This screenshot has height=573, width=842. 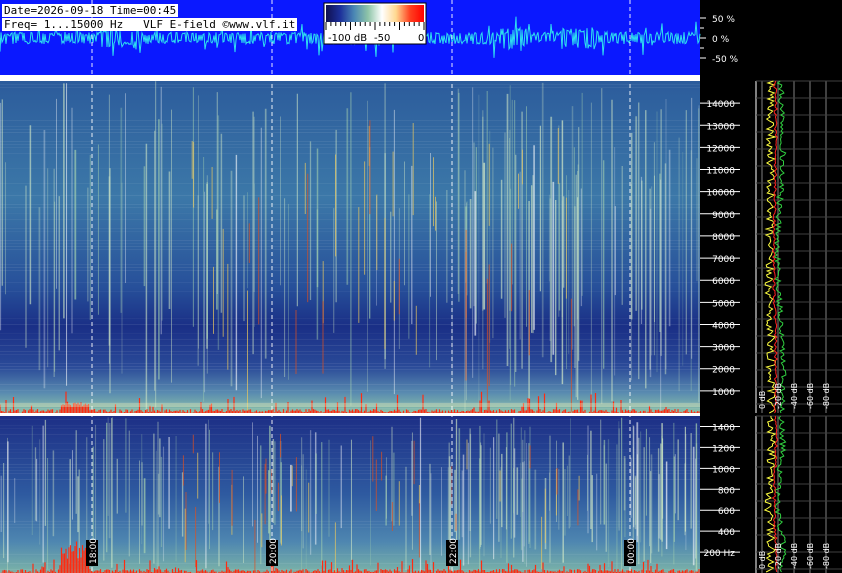 What do you see at coordinates (723, 282) in the screenshot?
I see `frequency-tick-label: 6000` at bounding box center [723, 282].